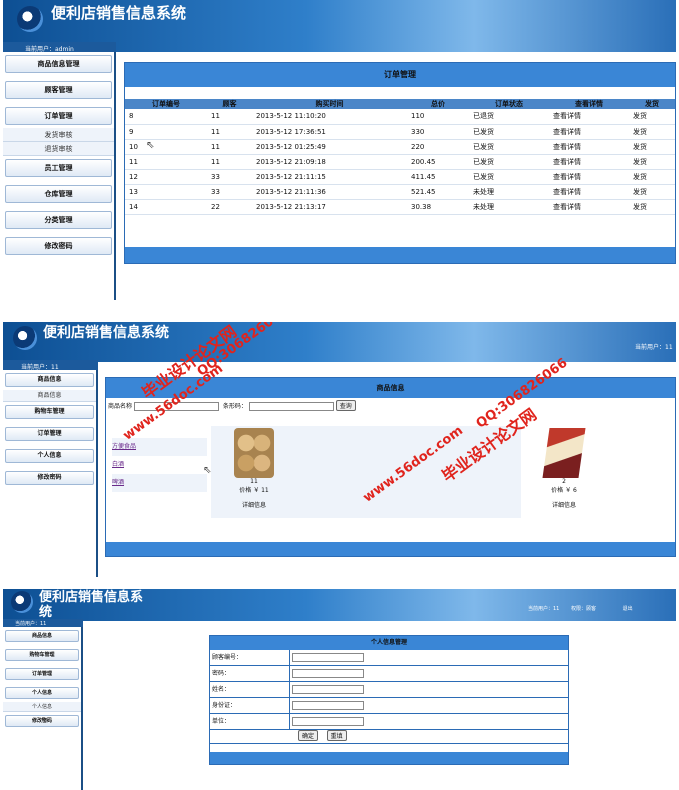 The width and height of the screenshot is (679, 790). What do you see at coordinates (509, 117) in the screenshot?
I see `cell-status: 已退货` at bounding box center [509, 117].